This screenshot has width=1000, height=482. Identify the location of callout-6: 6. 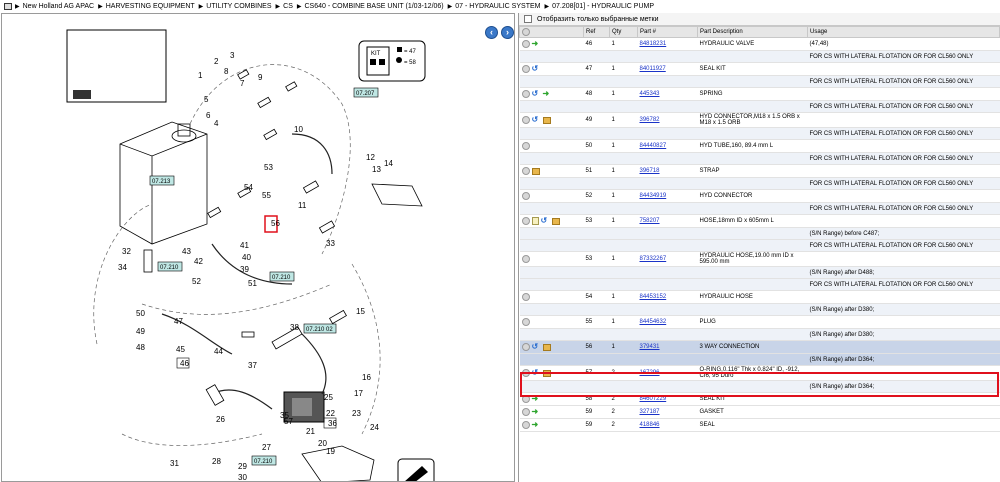
(208, 115).